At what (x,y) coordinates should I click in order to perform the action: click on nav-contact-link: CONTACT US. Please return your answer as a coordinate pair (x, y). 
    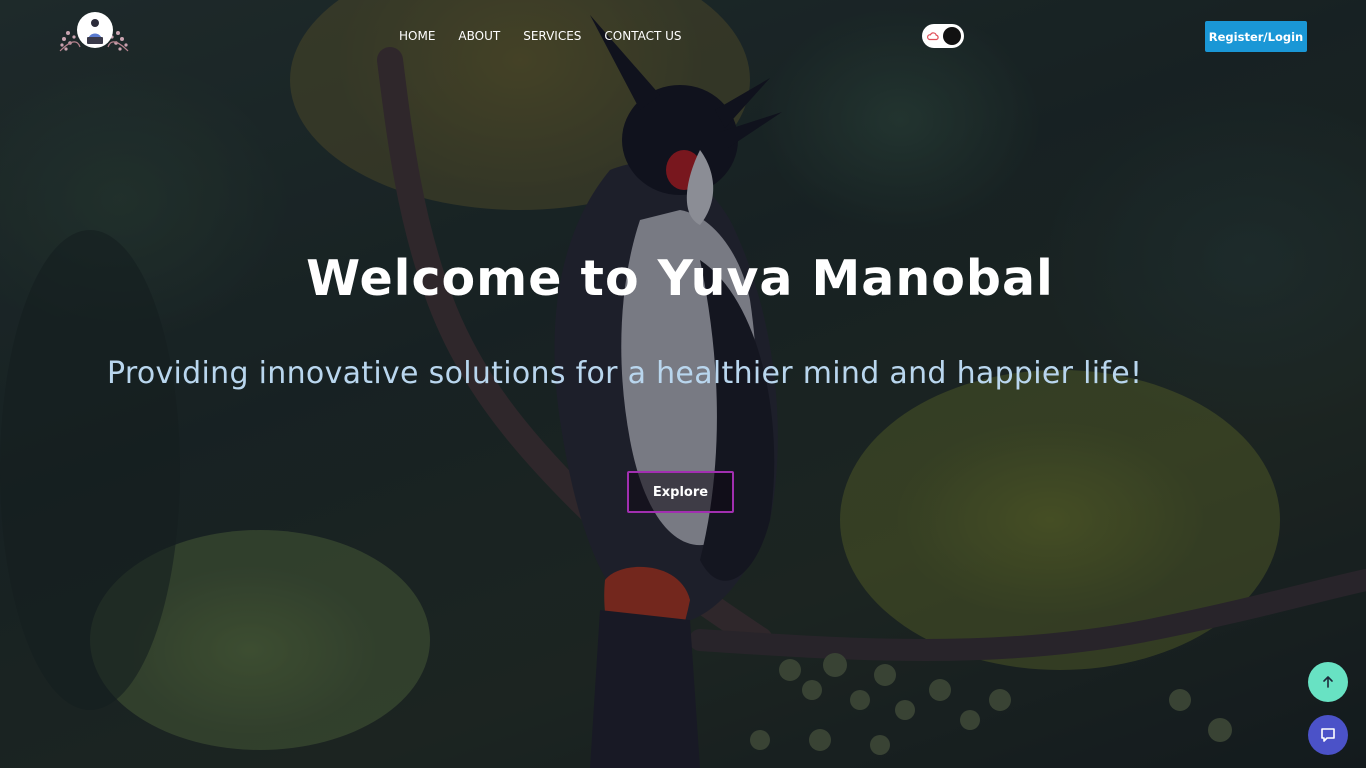
    Looking at the image, I should click on (642, 36).